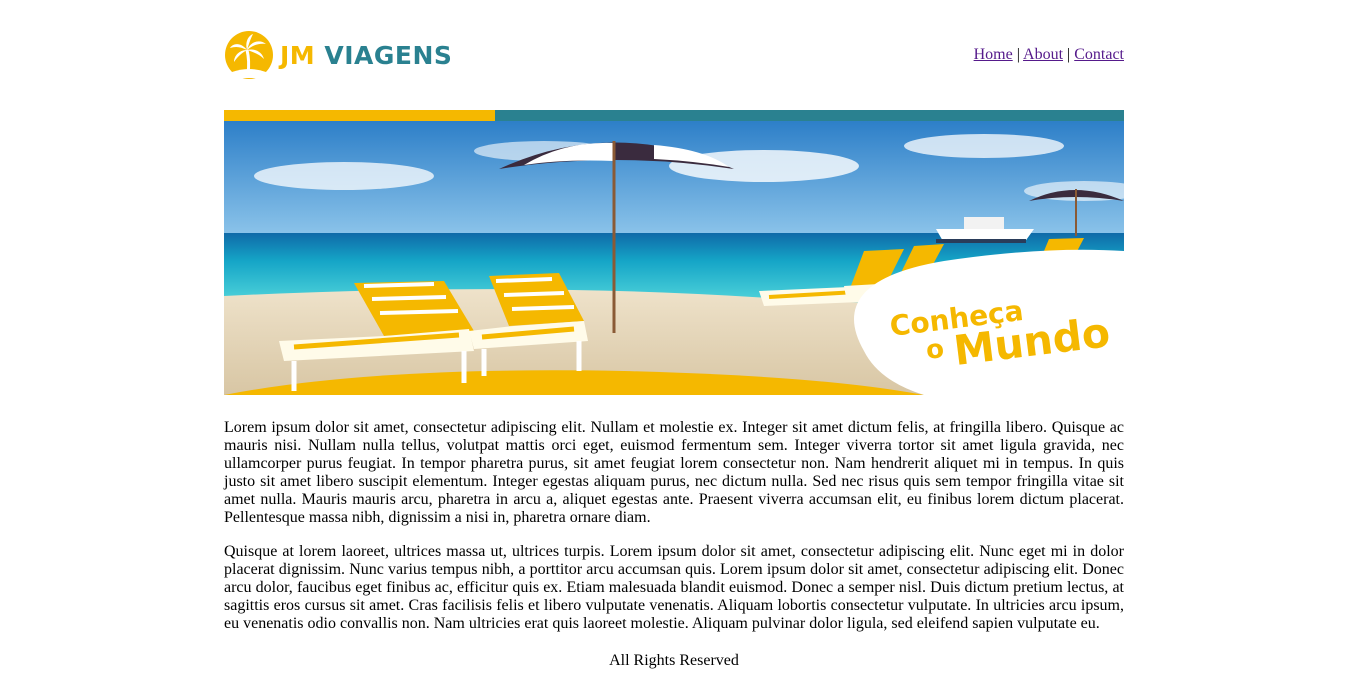 The height and width of the screenshot is (690, 1353). I want to click on palm-tree-icon, so click(249, 55).